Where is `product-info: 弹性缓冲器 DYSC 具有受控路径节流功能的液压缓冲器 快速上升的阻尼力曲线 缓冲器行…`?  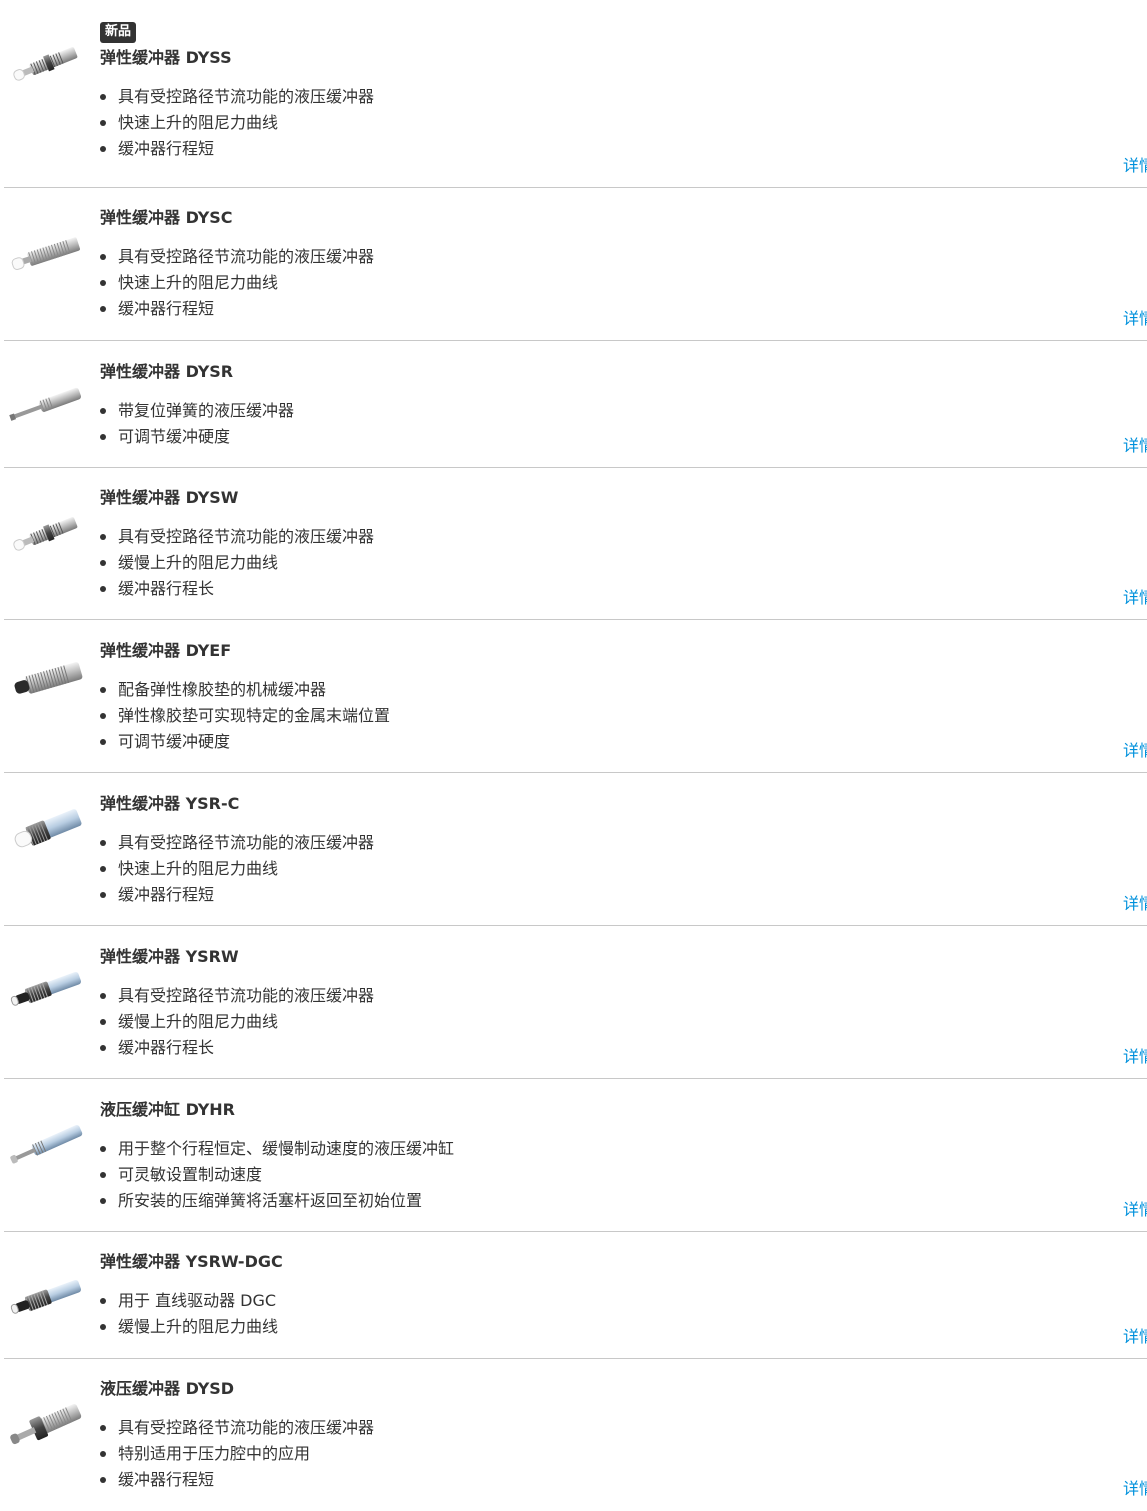 product-info: 弹性缓冲器 DYSC 具有受控路径节流功能的液压缓冲器 快速上升的阻尼力曲线 缓冲器行… is located at coordinates (603, 264).